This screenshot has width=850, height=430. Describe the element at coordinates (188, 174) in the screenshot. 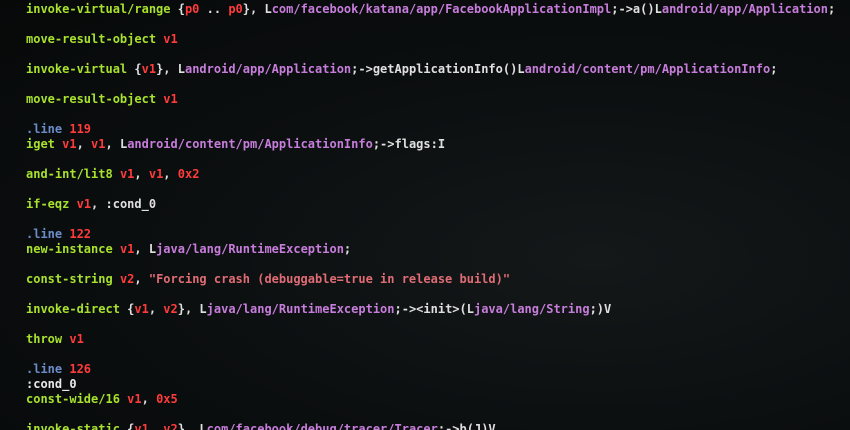

I see `code-token: 0x2` at that location.